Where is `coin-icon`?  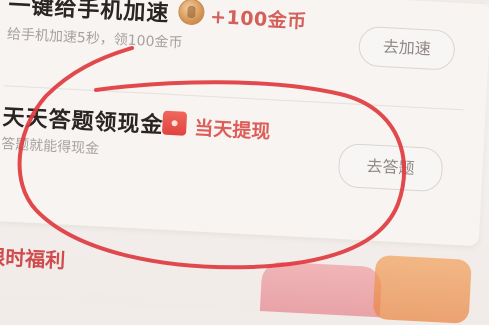
coin-icon is located at coordinates (191, 13).